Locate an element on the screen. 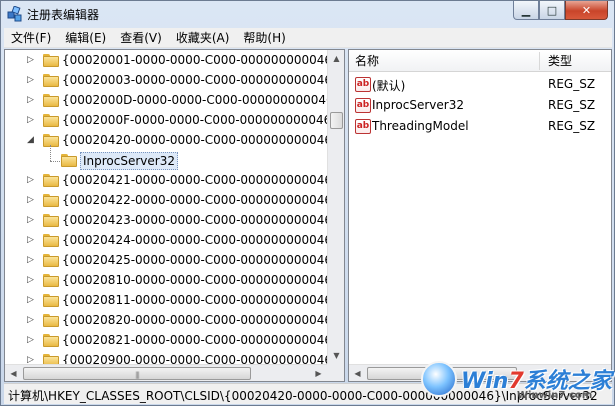  scroll-right-arrow-icon: ▶ is located at coordinates (318, 373).